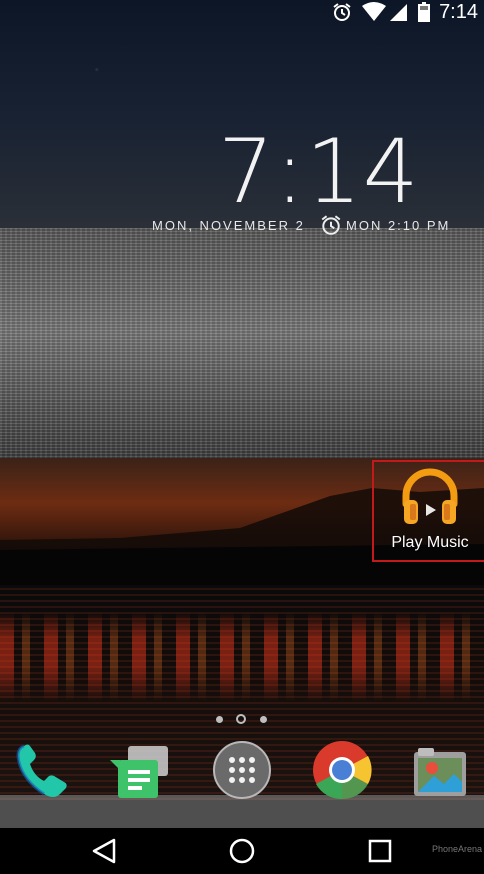 This screenshot has height=874, width=484. I want to click on wallpaper-reflection, so click(242, 657).